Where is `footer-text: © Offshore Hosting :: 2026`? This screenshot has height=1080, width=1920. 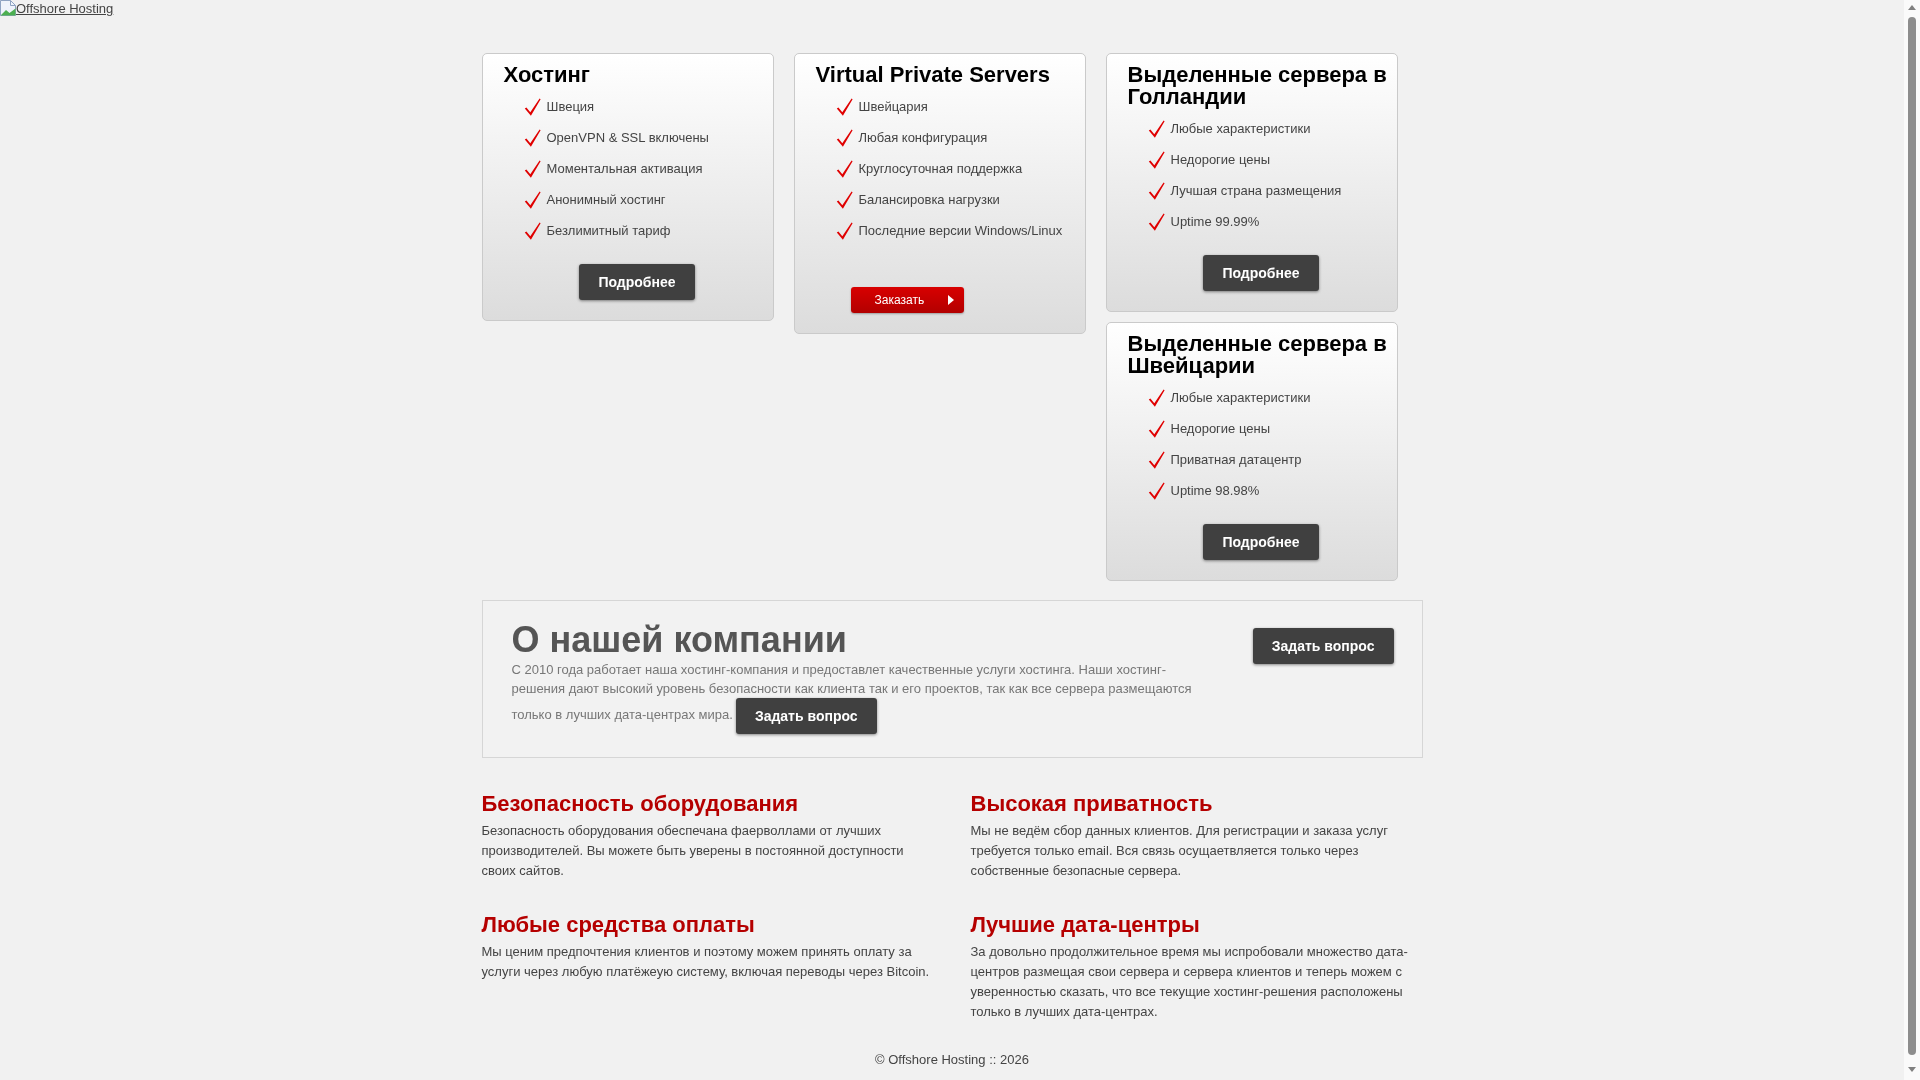 footer-text: © Offshore Hosting :: 2026 is located at coordinates (952, 1059).